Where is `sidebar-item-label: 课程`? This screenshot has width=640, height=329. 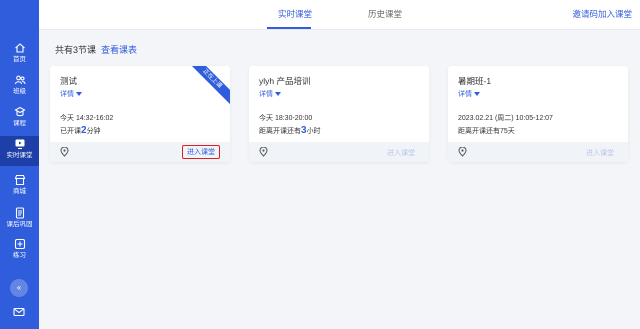 sidebar-item-label: 课程 is located at coordinates (19, 123).